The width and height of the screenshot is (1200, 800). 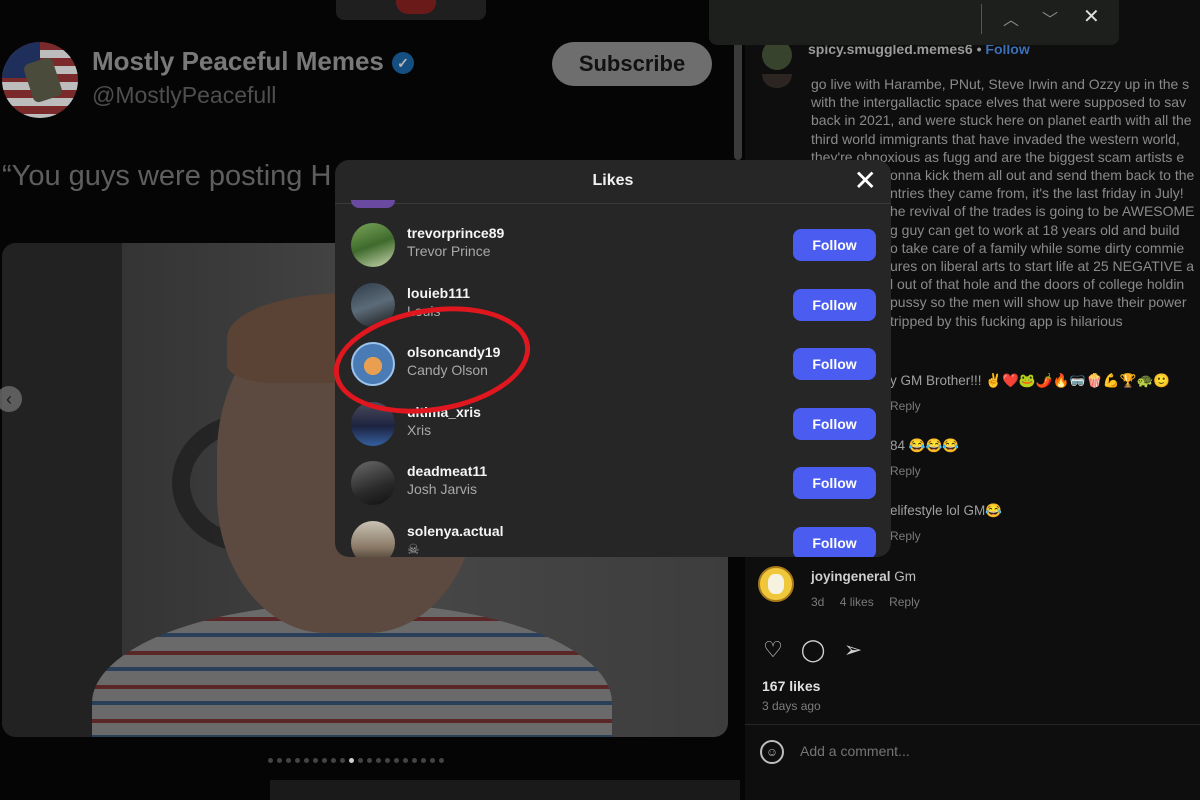 What do you see at coordinates (1011, 18) in the screenshot?
I see `chevron-up-icon: ︿` at bounding box center [1011, 18].